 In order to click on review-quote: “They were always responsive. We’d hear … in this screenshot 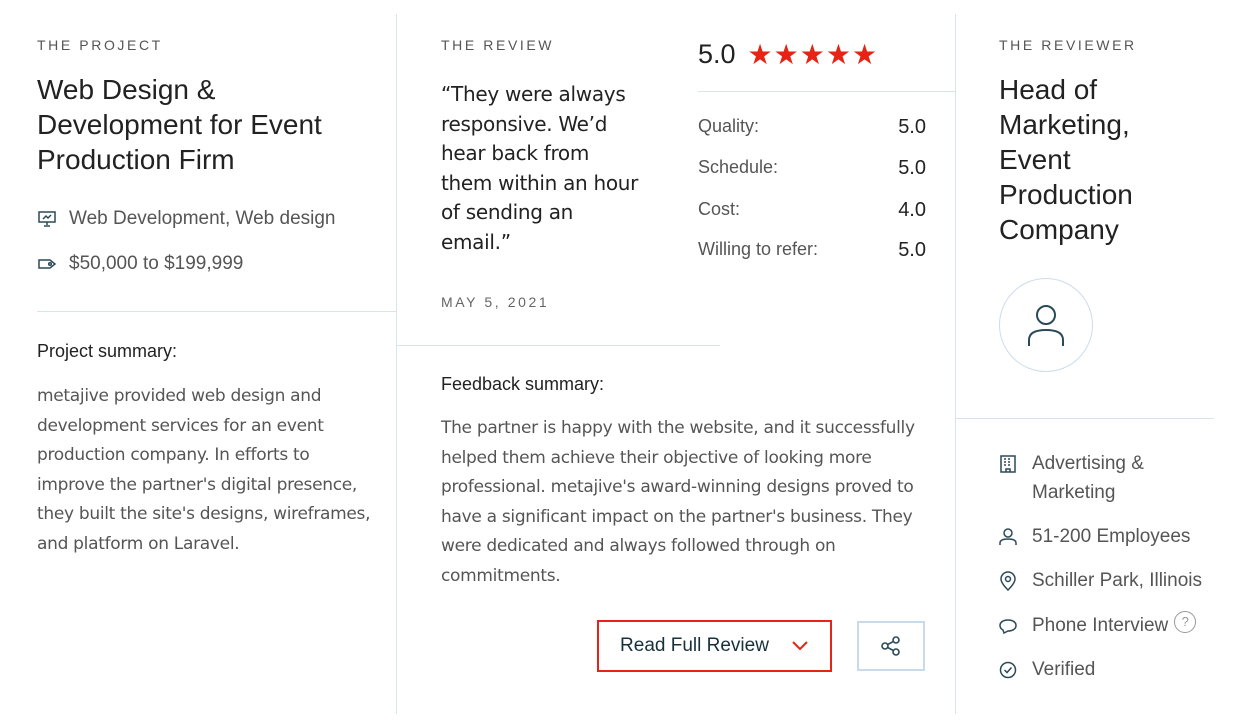, I will do `click(540, 168)`.